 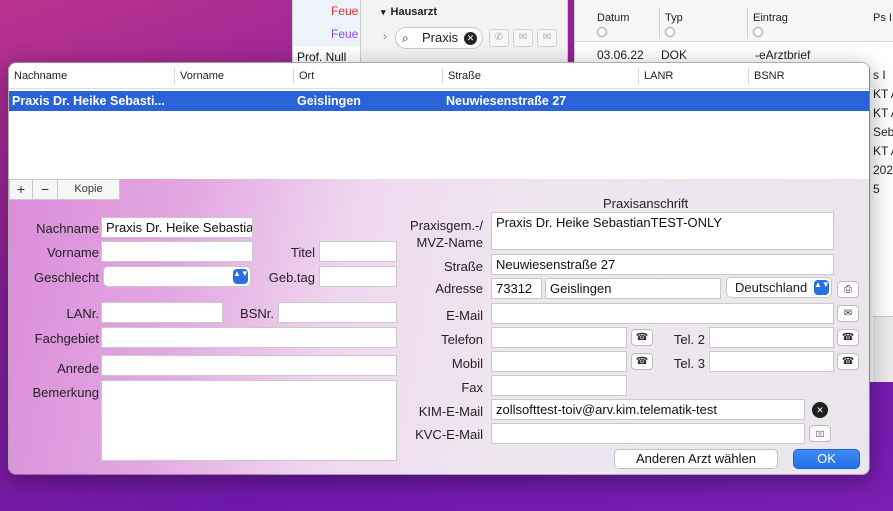 What do you see at coordinates (674, 24) in the screenshot?
I see `column-header-typ: Typ` at bounding box center [674, 24].